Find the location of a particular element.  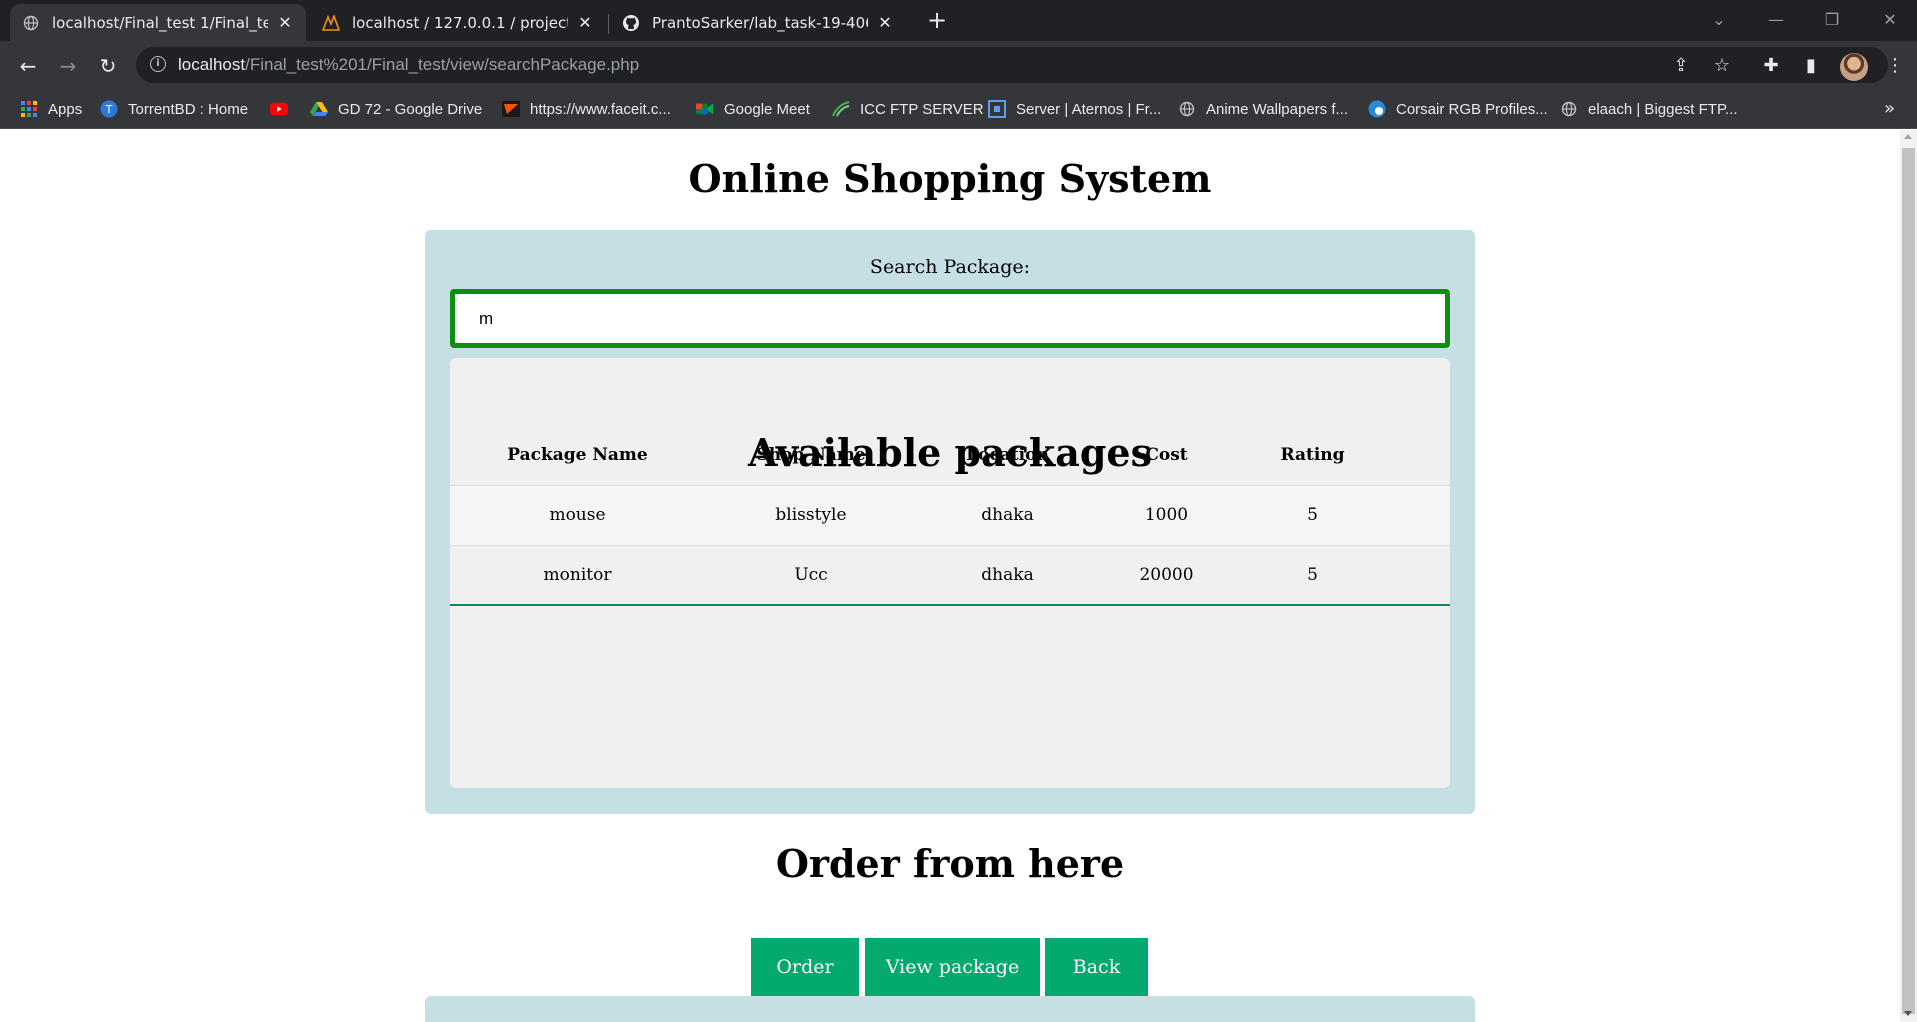

tab-title: localhost / 127.0.0.1 / project | ph is located at coordinates (460, 22).